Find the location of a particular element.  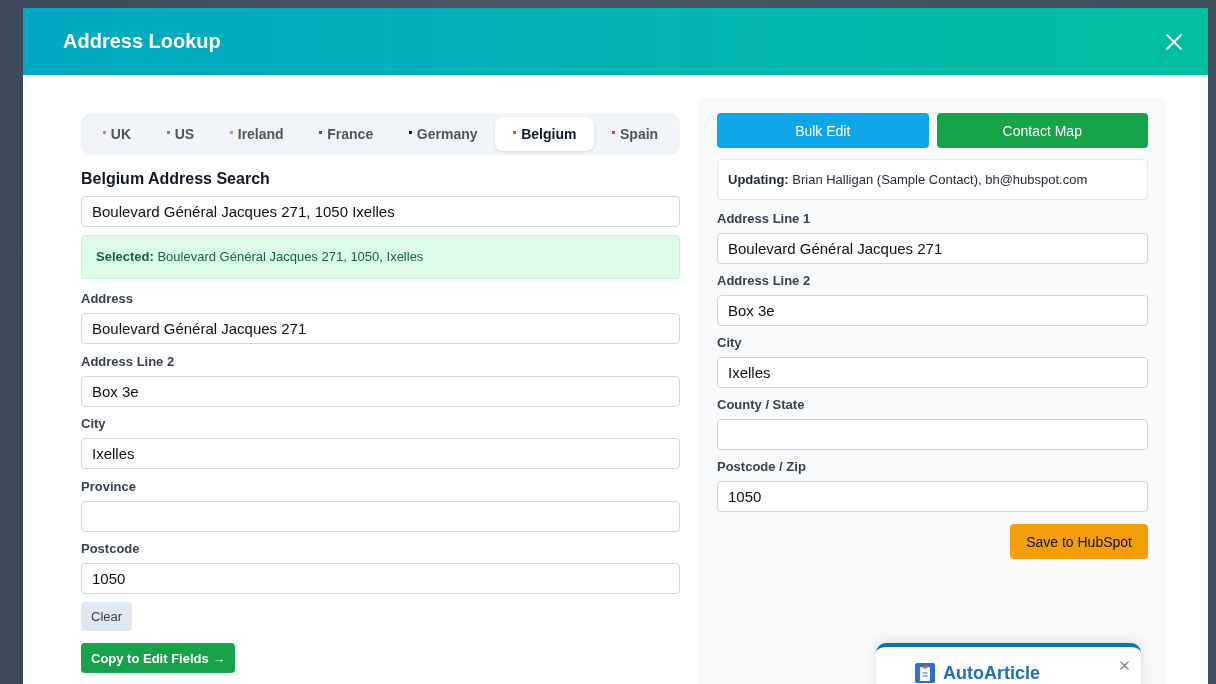

popup-title: AutoArticle is located at coordinates (991, 673).